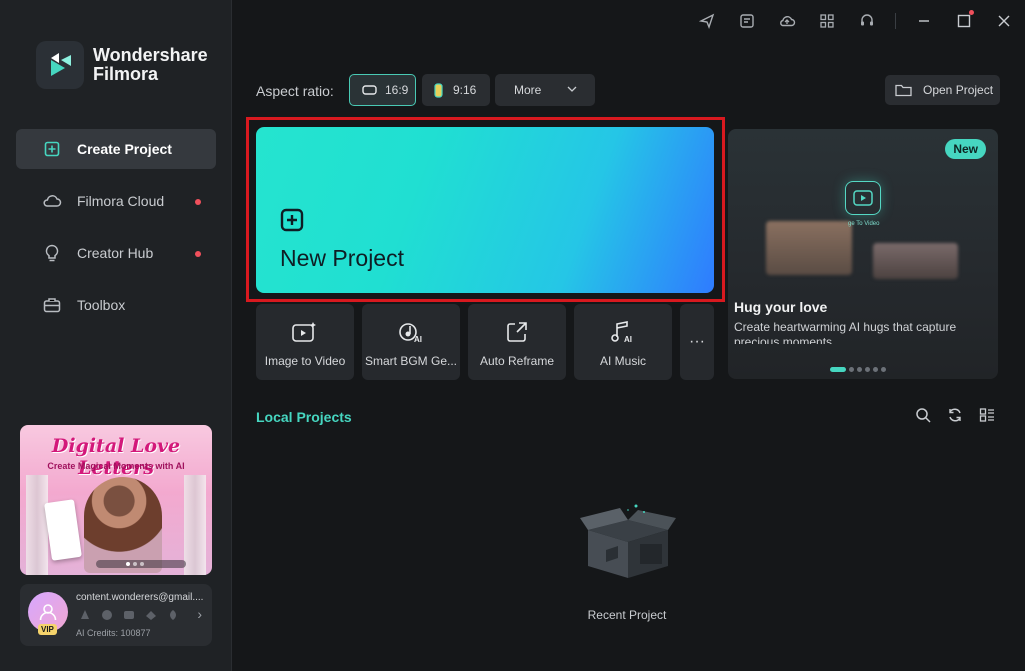  What do you see at coordinates (781, 307) in the screenshot?
I see `feature-title: Hug your love` at bounding box center [781, 307].